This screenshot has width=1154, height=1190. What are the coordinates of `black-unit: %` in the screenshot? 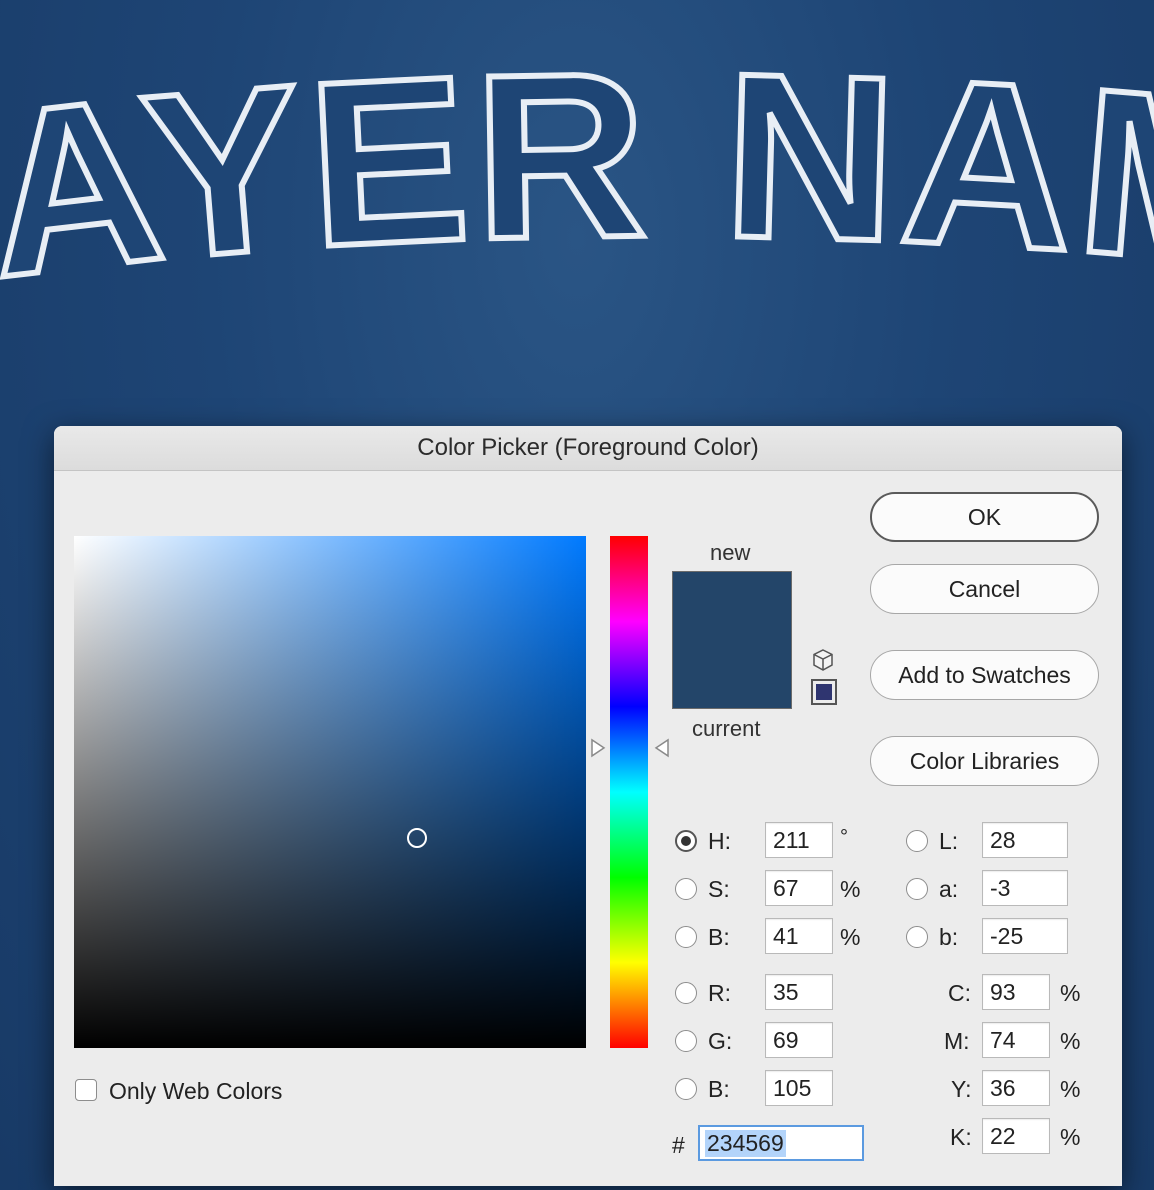 It's located at (1070, 1137).